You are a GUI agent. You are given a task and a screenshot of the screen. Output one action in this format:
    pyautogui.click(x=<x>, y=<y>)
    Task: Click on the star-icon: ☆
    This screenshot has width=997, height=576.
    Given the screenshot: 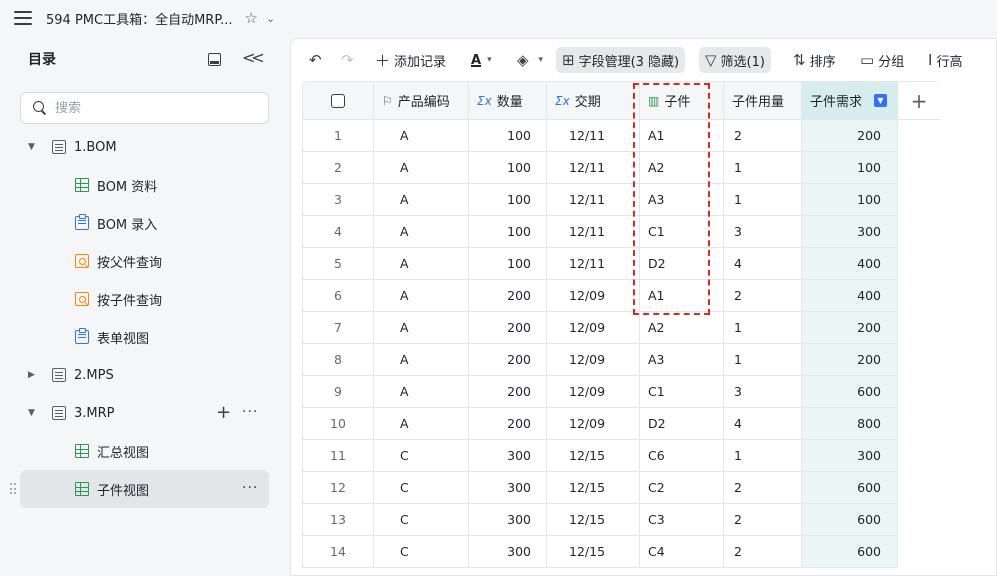 What is the action you would take?
    pyautogui.click(x=251, y=18)
    